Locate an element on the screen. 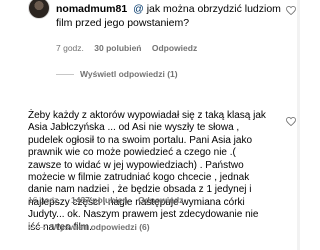 This screenshot has height=250, width=320. comment-1-time: 7 godz. is located at coordinates (70, 48).